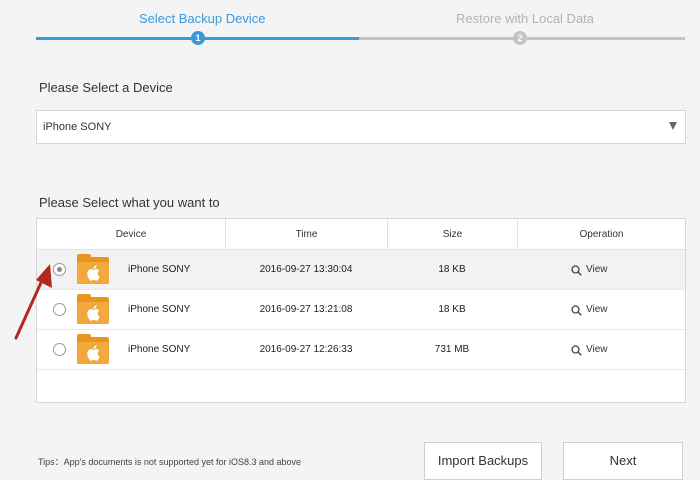 Image resolution: width=700 pixels, height=480 pixels. What do you see at coordinates (306, 269) in the screenshot?
I see `row-time: 2016-09-27 13:30:04` at bounding box center [306, 269].